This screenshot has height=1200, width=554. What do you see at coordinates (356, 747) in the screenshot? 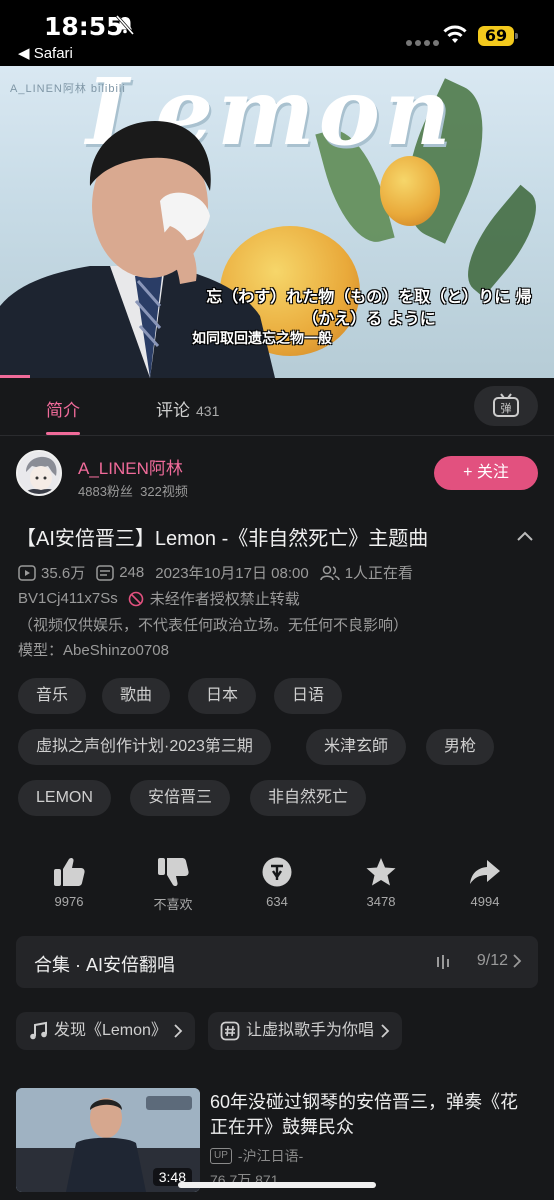
I see `tag-chip: 米津玄師` at bounding box center [356, 747].